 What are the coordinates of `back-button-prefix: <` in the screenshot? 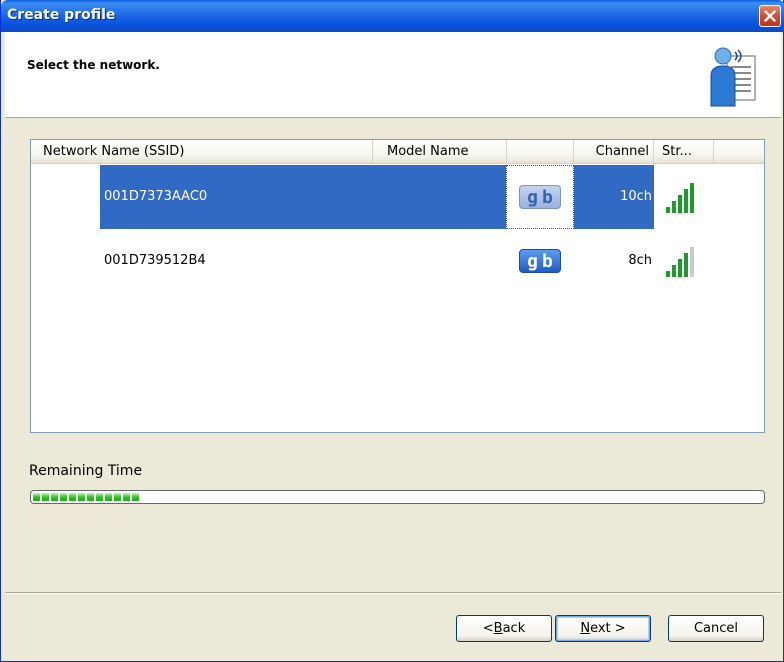 It's located at (488, 628).